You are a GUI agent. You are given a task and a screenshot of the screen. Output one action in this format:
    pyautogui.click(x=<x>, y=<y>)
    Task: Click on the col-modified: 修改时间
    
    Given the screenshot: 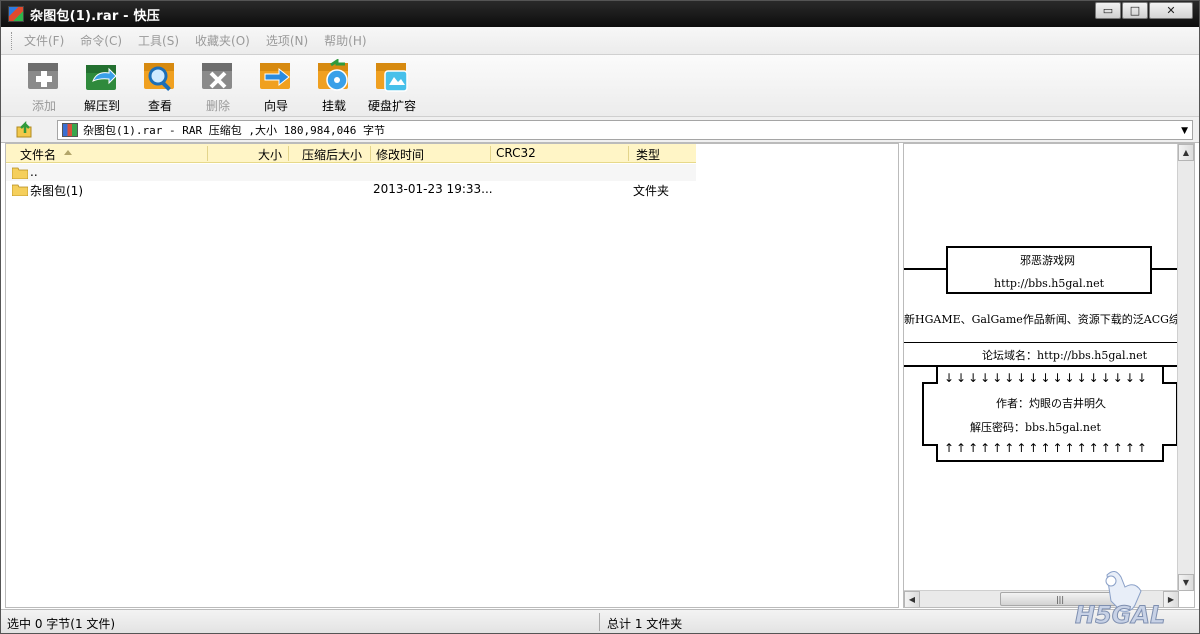 What is the action you would take?
    pyautogui.click(x=400, y=154)
    